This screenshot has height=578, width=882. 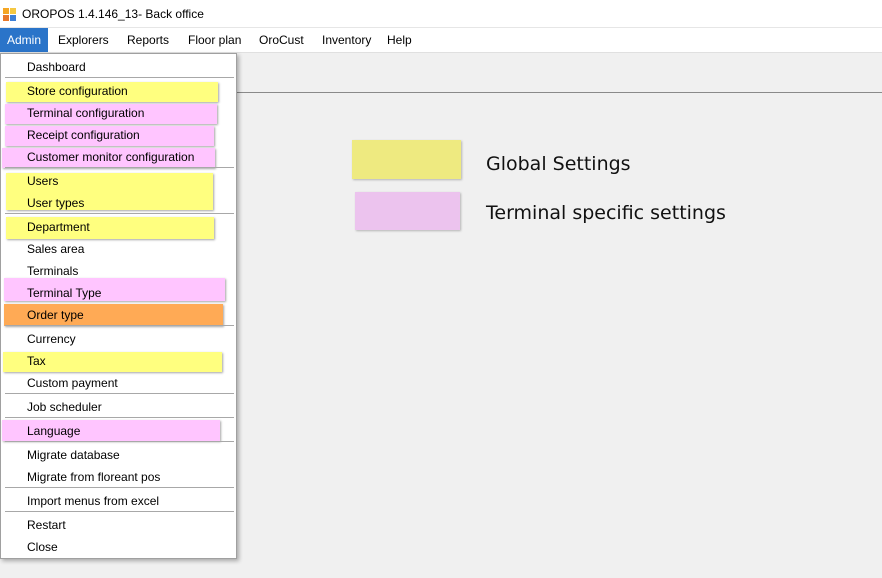 What do you see at coordinates (64, 293) in the screenshot?
I see `menu-item-terminal-type: Terminal Type` at bounding box center [64, 293].